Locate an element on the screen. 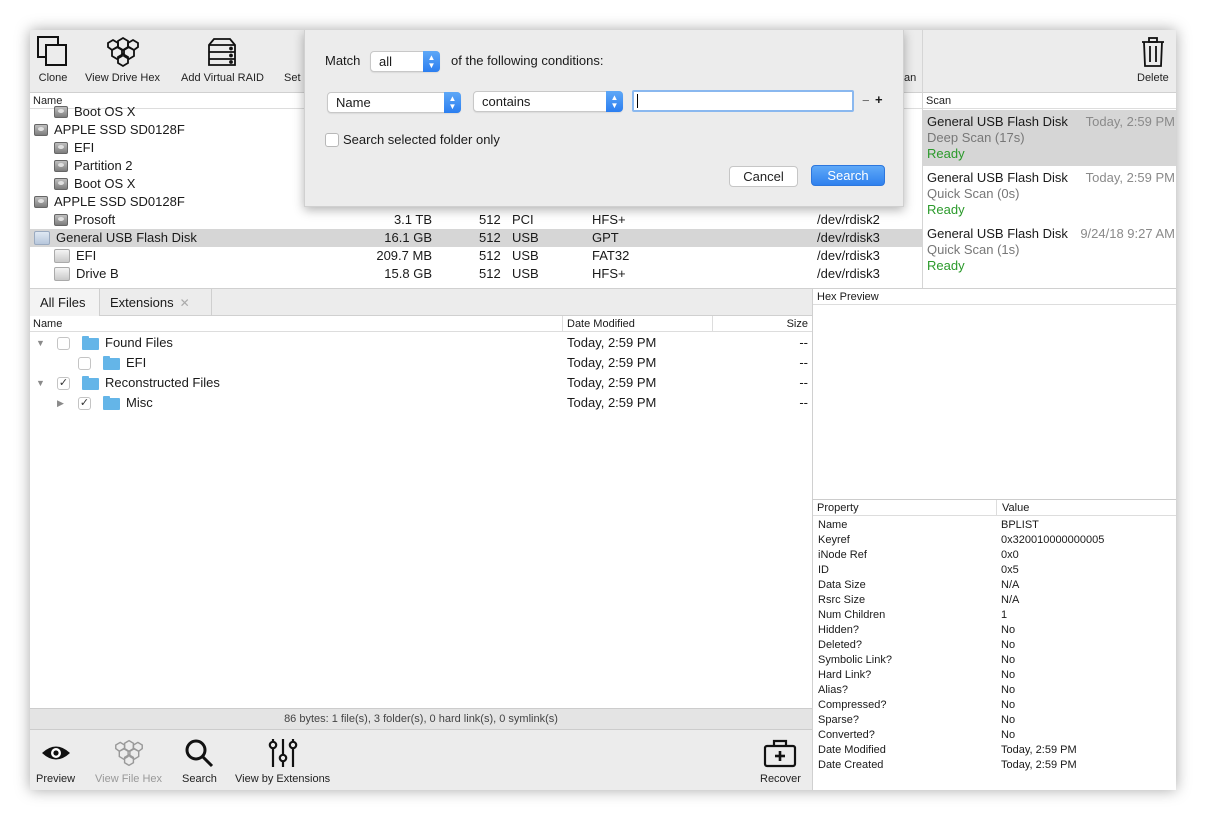 The width and height of the screenshot is (1206, 820). drive-name: Drive B is located at coordinates (97, 273).